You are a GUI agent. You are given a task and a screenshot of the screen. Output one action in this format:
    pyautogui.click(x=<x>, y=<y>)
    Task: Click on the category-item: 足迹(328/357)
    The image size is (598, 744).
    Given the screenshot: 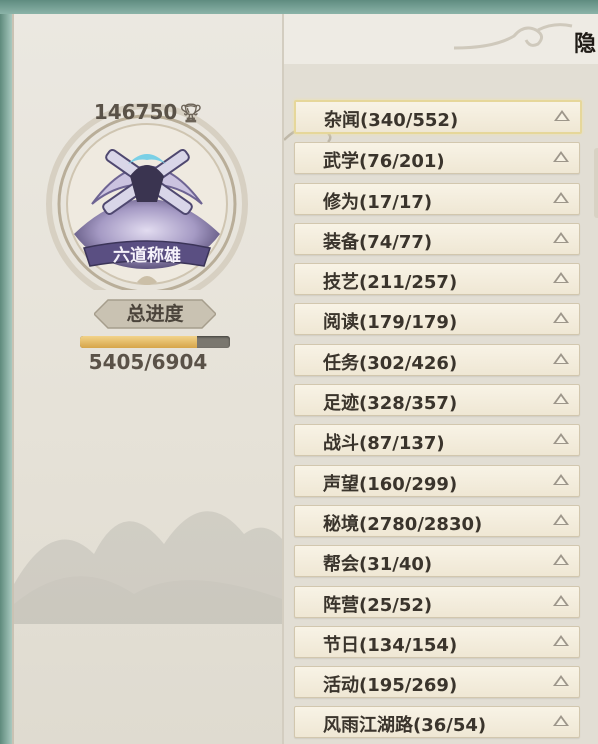 What is the action you would take?
    pyautogui.click(x=437, y=400)
    